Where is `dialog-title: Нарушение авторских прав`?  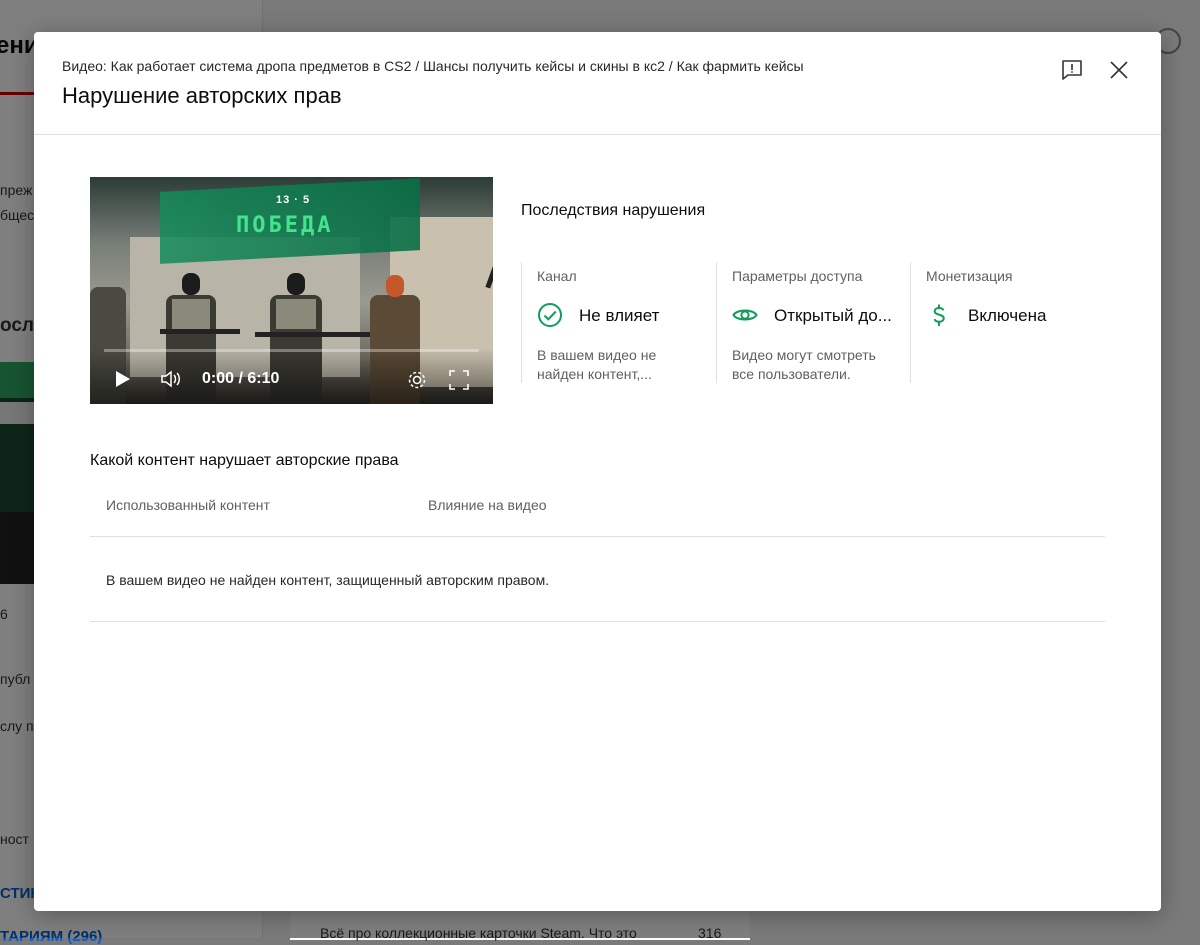
dialog-title: Нарушение авторских прав is located at coordinates (202, 95).